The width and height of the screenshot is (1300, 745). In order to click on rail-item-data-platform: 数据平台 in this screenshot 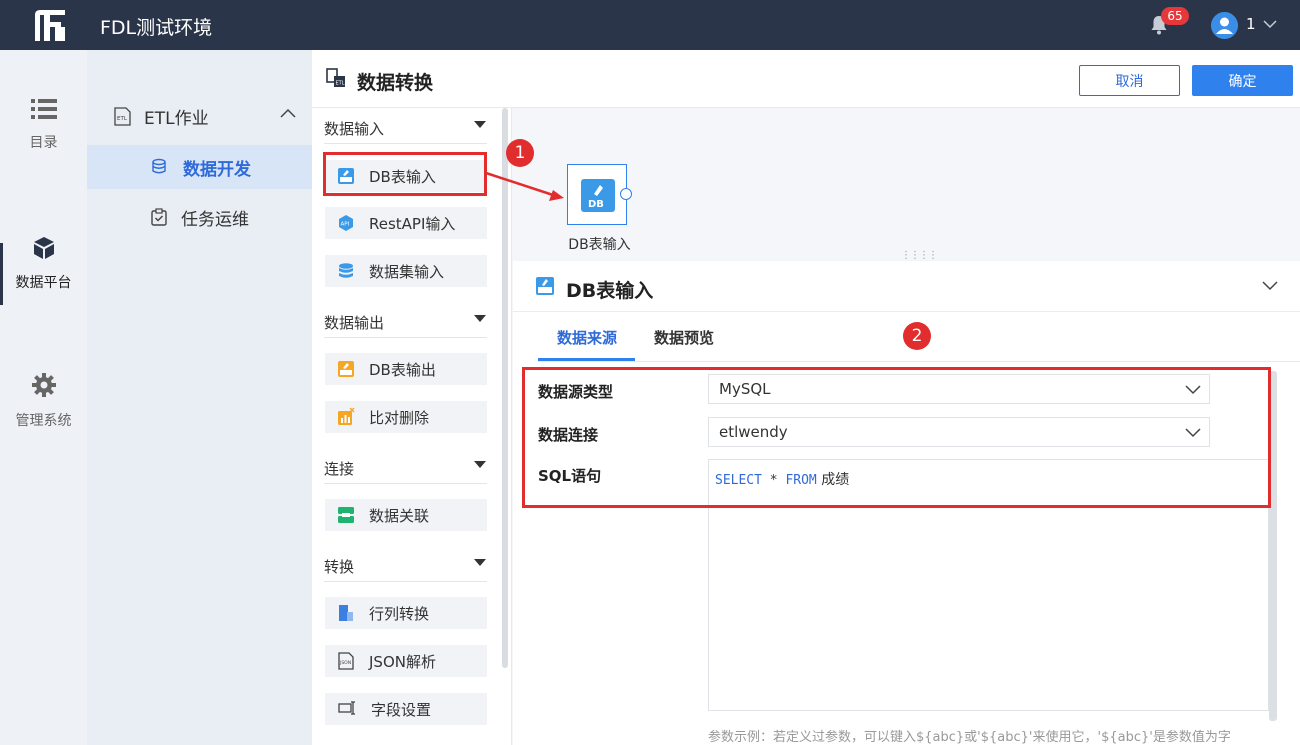, I will do `click(43, 264)`.